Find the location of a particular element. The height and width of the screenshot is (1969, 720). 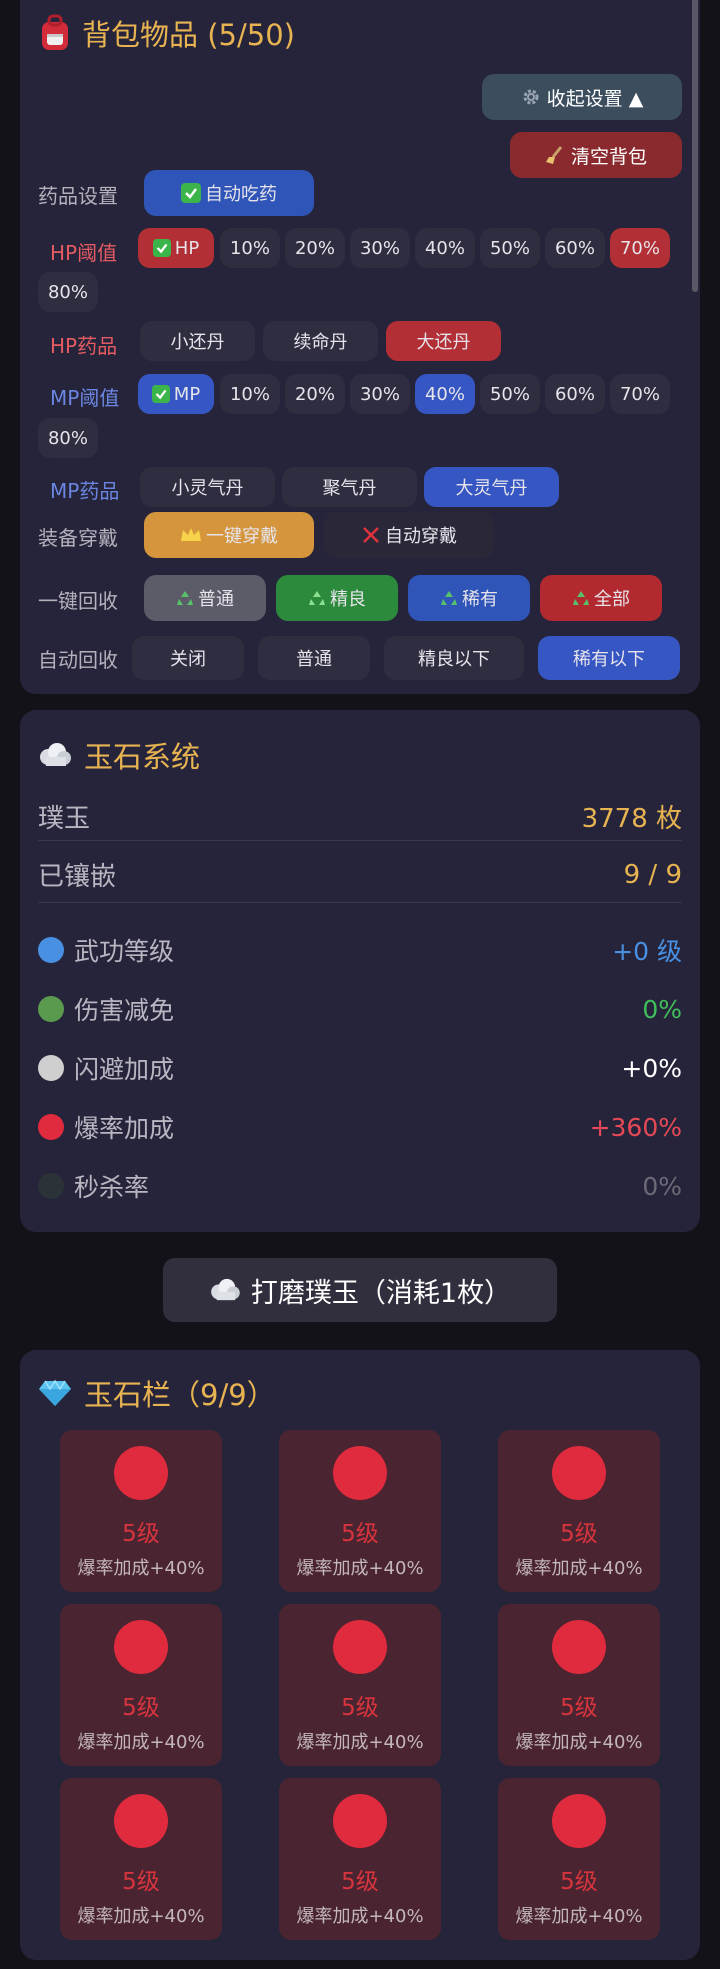

hp-threshold-label: HP阈值 is located at coordinates (84, 253).